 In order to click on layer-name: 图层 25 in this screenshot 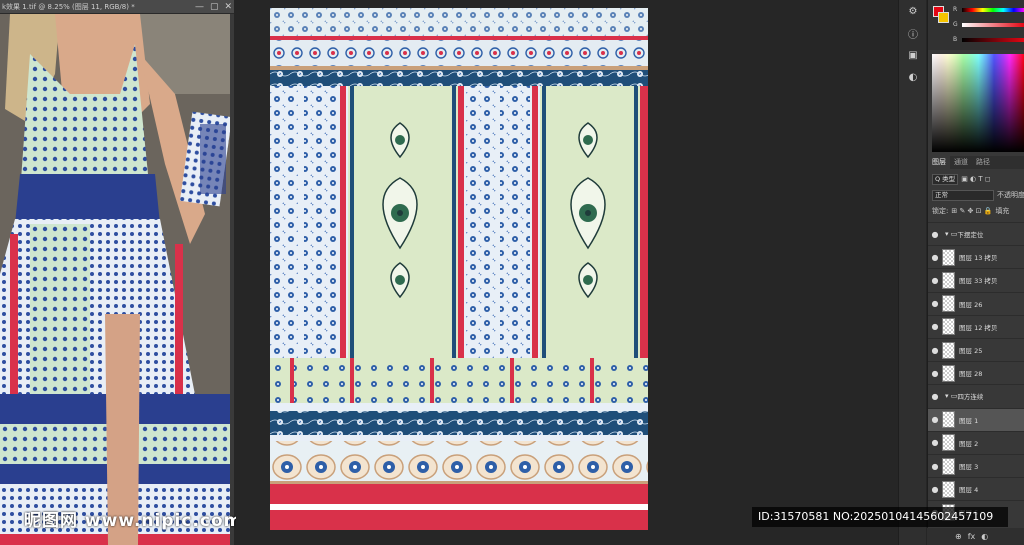, I will do `click(971, 351)`.